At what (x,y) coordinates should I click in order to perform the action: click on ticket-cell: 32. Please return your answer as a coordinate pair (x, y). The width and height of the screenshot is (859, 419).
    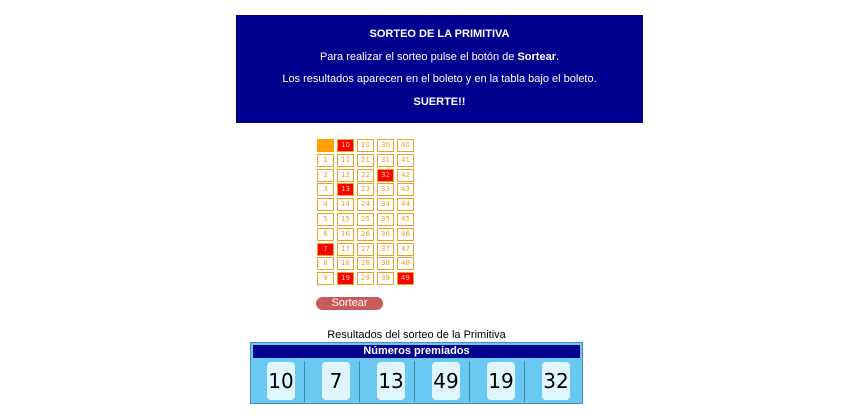
    Looking at the image, I should click on (385, 175).